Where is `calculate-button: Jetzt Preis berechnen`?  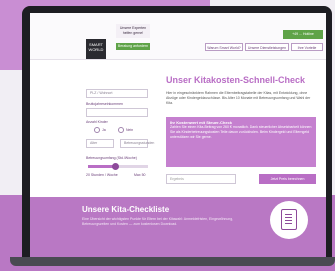 calculate-button: Jetzt Preis berechnen is located at coordinates (287, 179).